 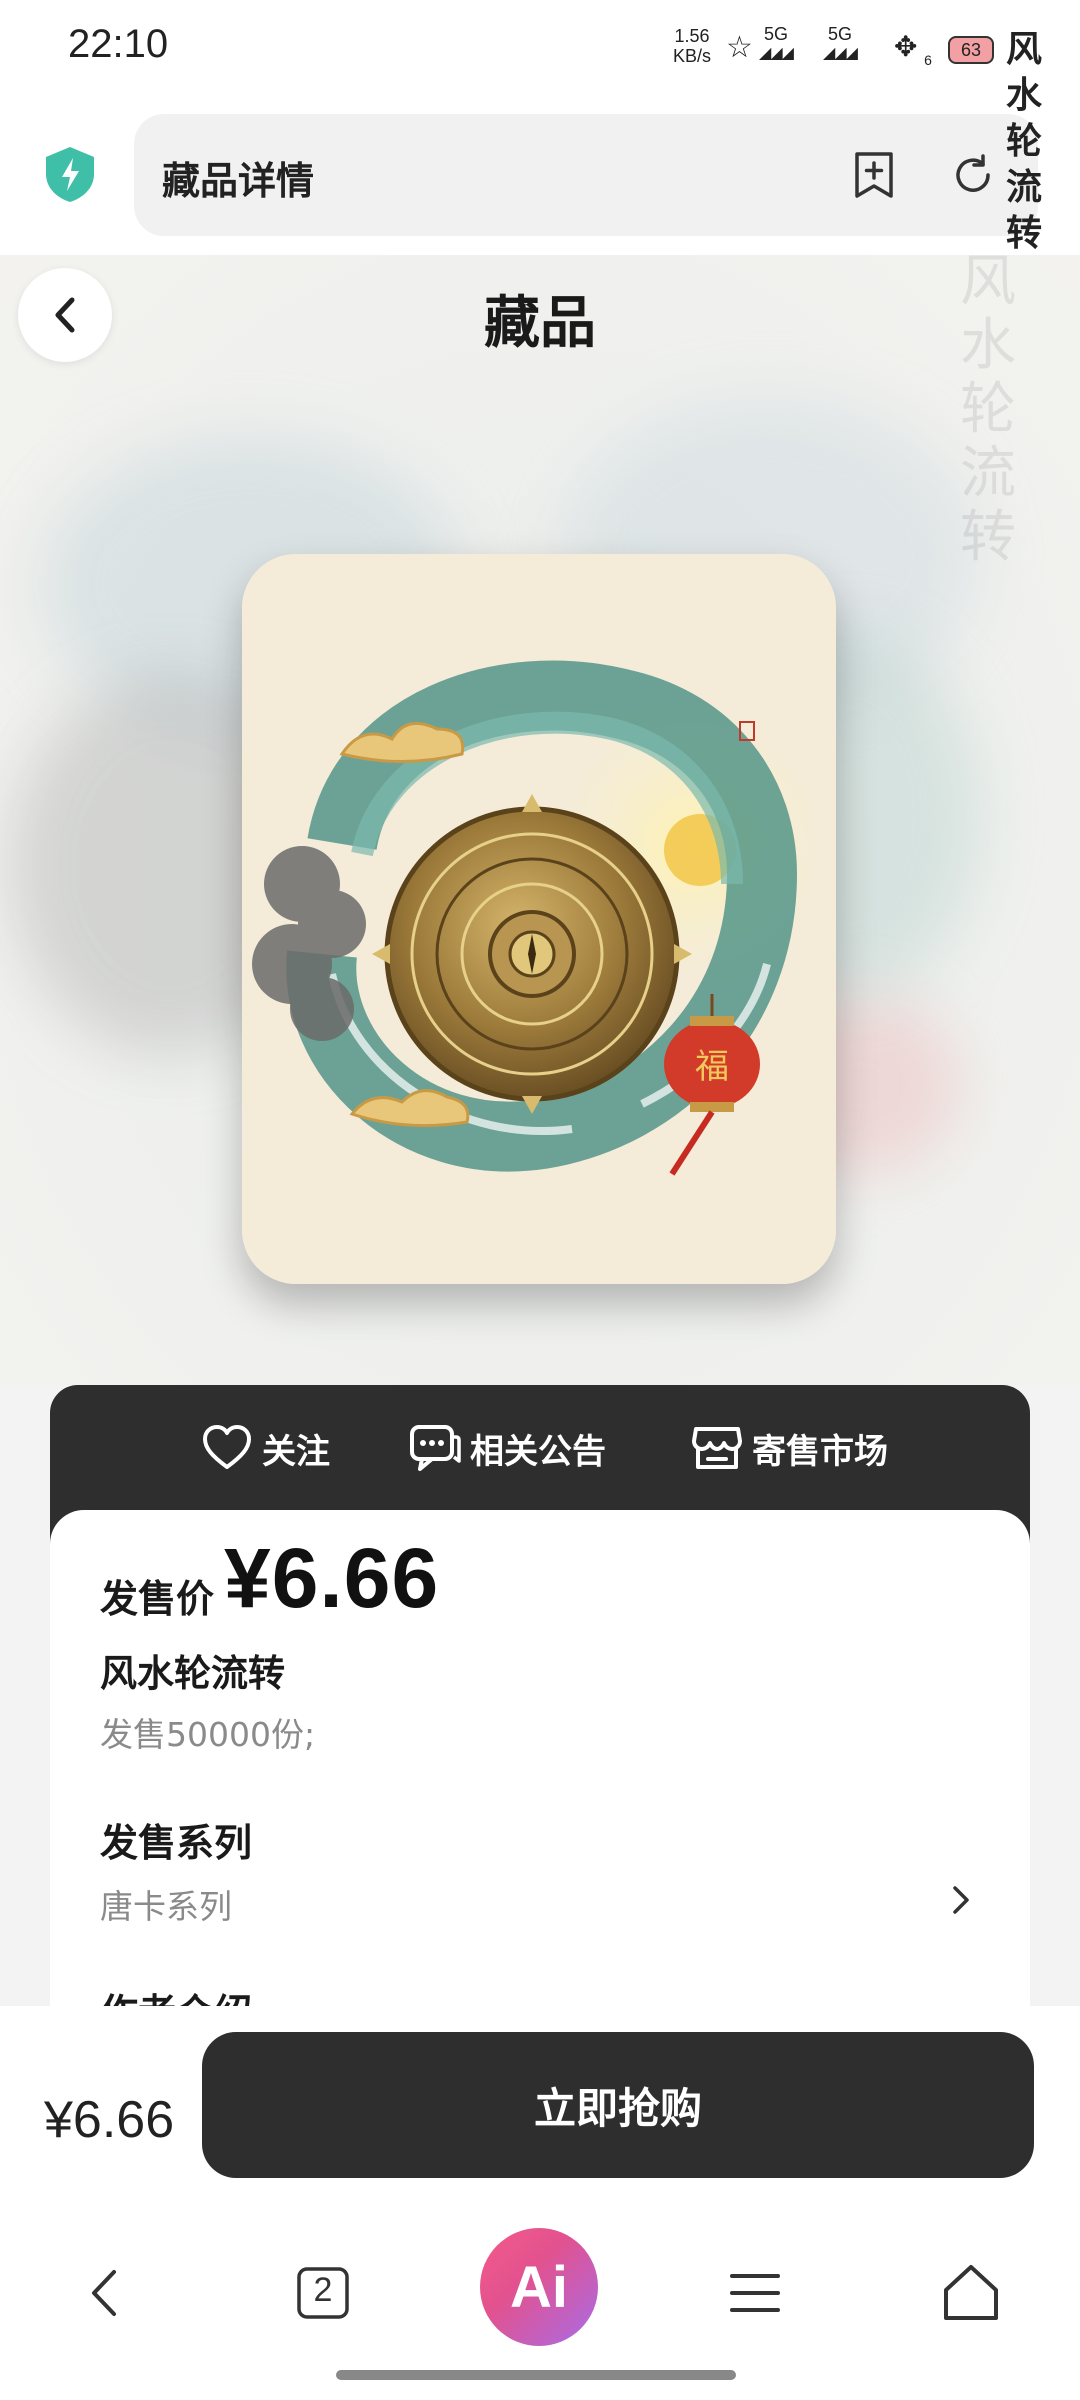 I want to click on buy-now-button: 立即抢购, so click(x=618, y=2105).